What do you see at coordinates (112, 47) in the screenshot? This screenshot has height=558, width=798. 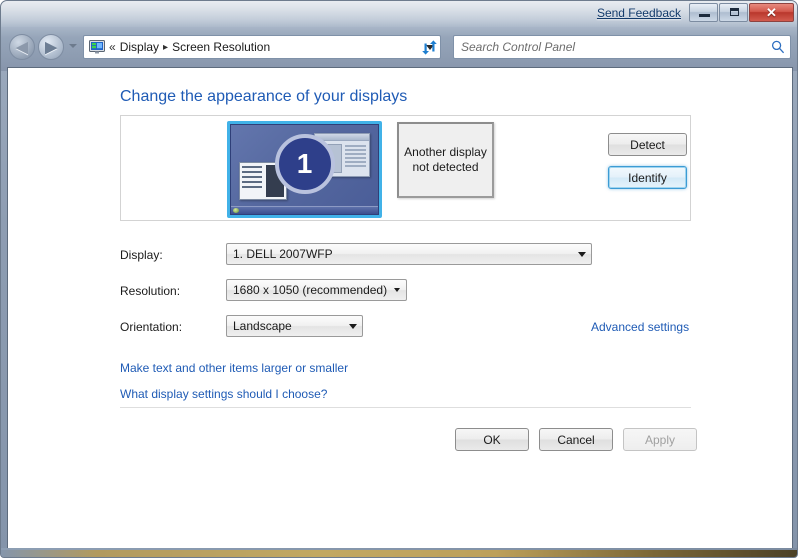 I see `breadcrumb-overflow-icon: «` at bounding box center [112, 47].